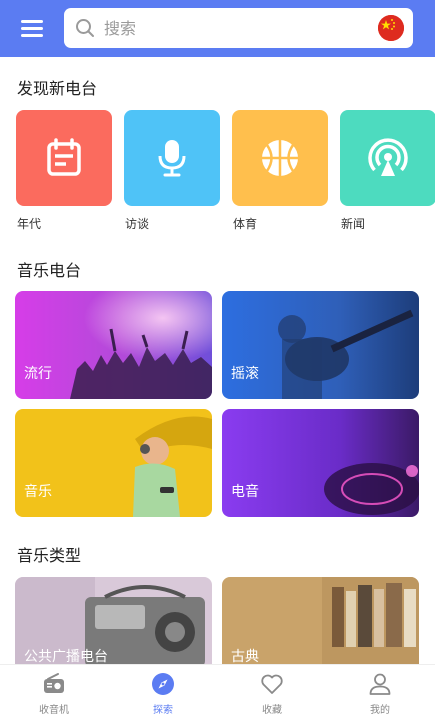 This screenshot has width=435, height=720. I want to click on nav-label: 收藏, so click(272, 710).